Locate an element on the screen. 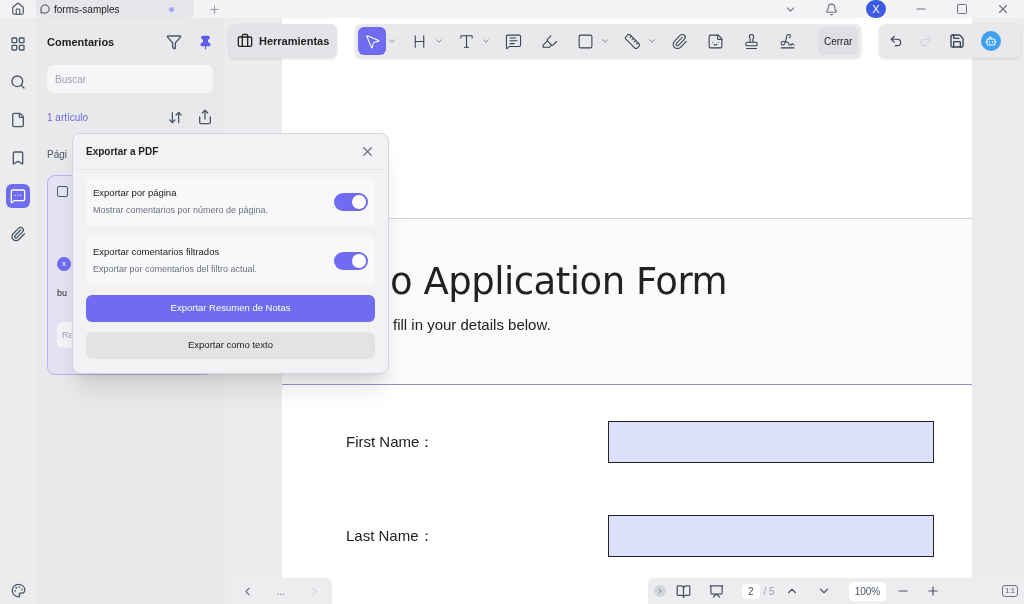 This screenshot has height=604, width=1024. filter-icon is located at coordinates (174, 42).